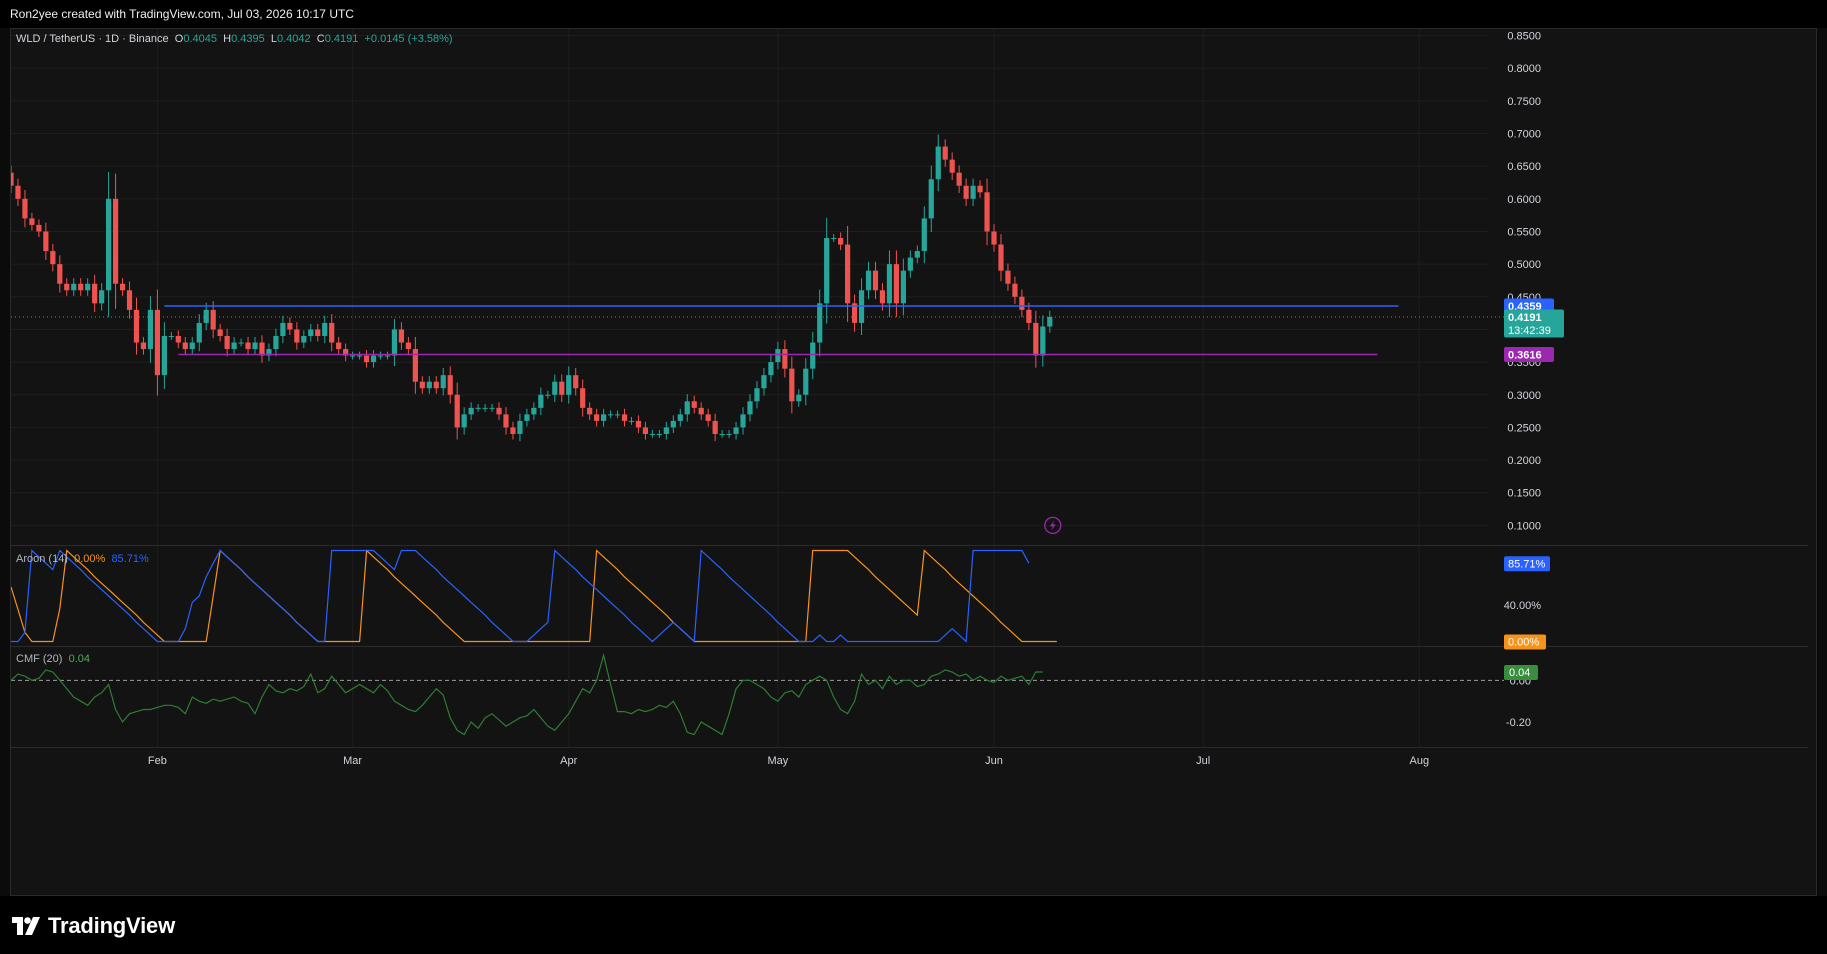  Describe the element at coordinates (1524, 200) in the screenshot. I see `price-axis-label: 0.6000` at that location.